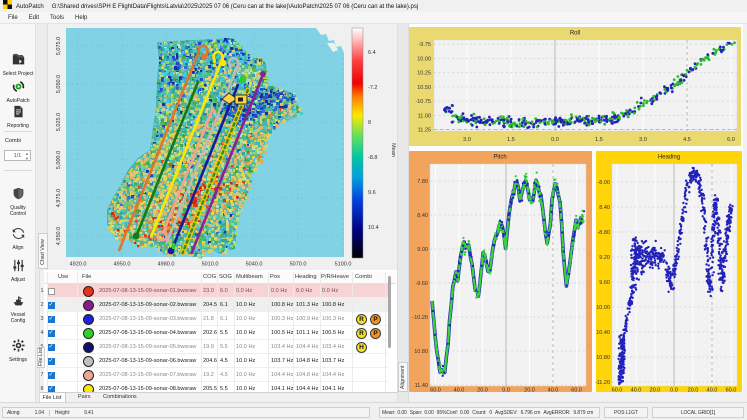 The height and width of the screenshot is (420, 747). I want to click on svg-text: 4.5, so click(687, 140).